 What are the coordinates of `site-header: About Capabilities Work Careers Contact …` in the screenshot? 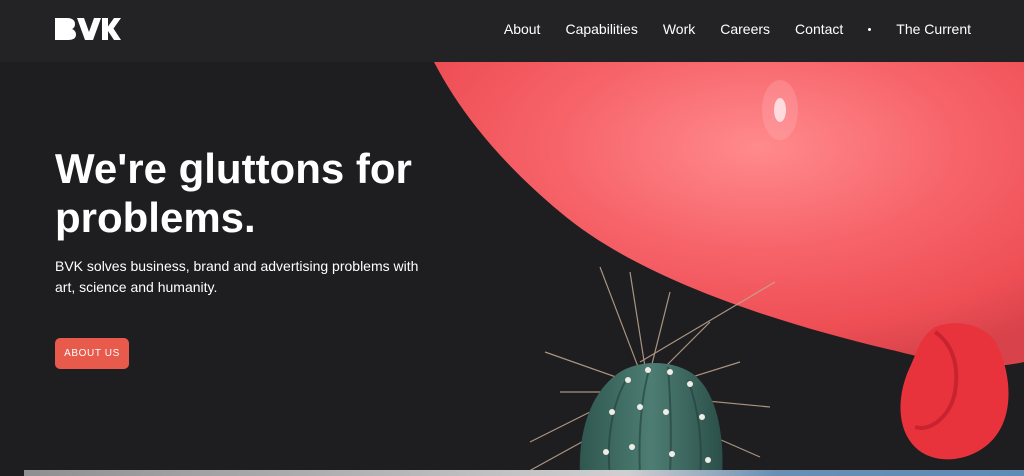 It's located at (512, 31).